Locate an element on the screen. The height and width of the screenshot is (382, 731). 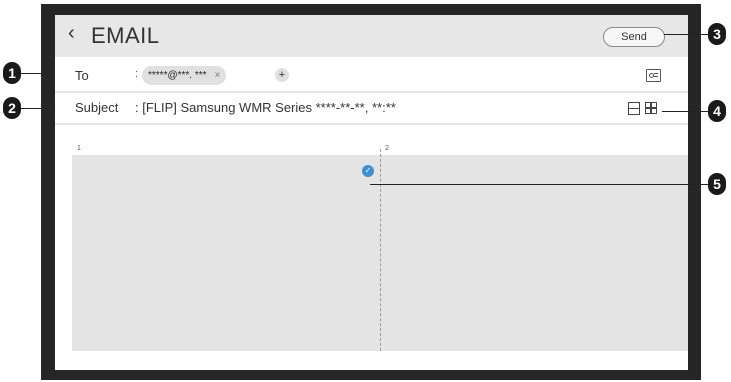
page-label-2: 2 is located at coordinates (387, 148).